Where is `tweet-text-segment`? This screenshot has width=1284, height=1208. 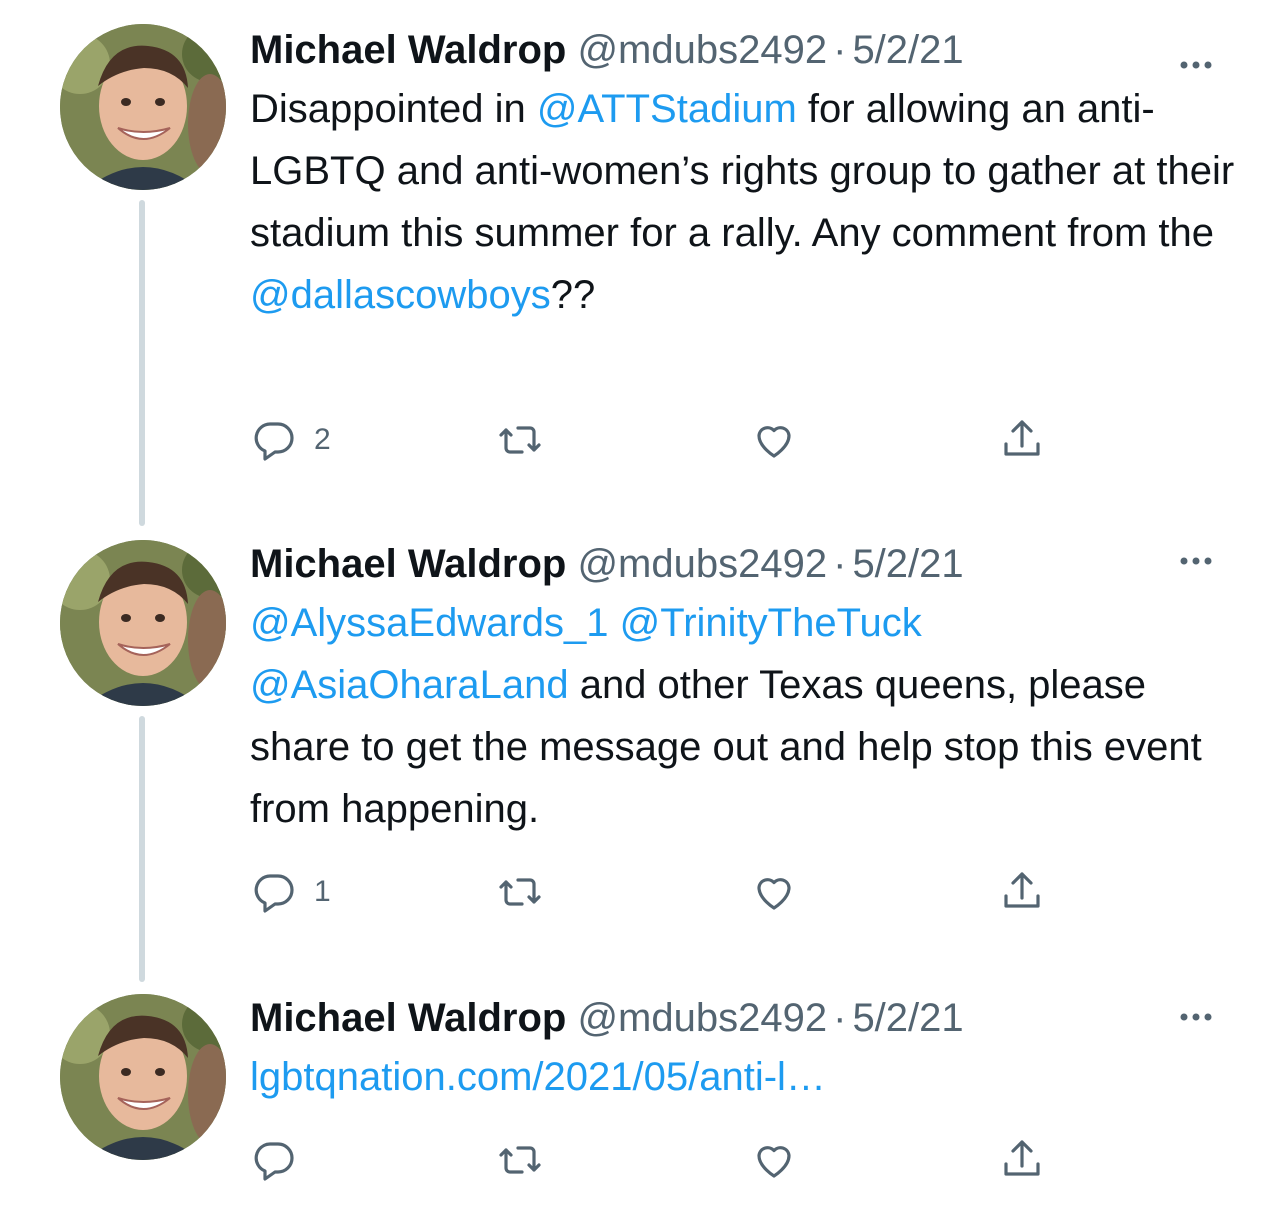 tweet-text-segment is located at coordinates (614, 623).